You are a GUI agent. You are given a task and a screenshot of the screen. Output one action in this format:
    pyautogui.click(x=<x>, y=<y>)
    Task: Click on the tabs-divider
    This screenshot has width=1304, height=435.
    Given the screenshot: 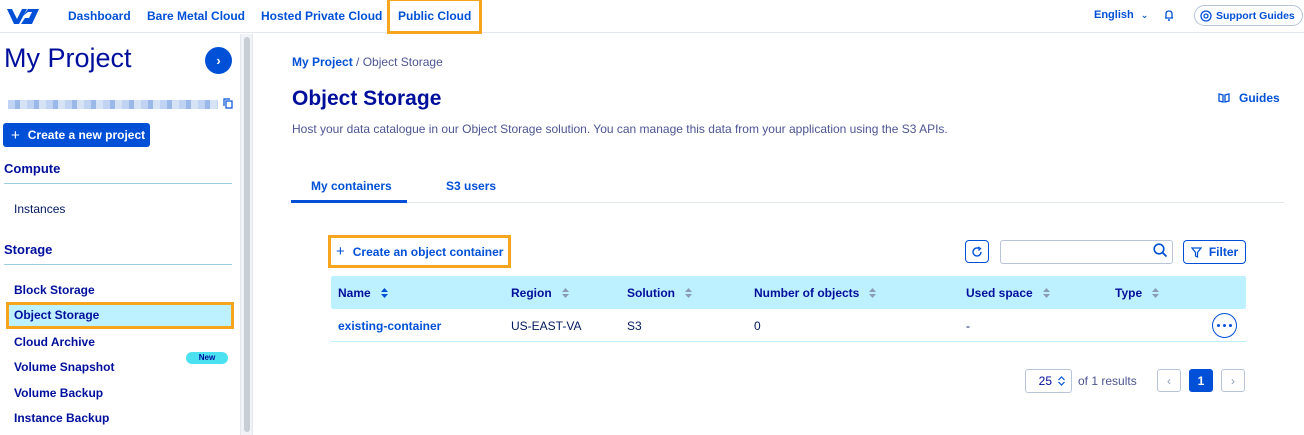 What is the action you would take?
    pyautogui.click(x=788, y=202)
    